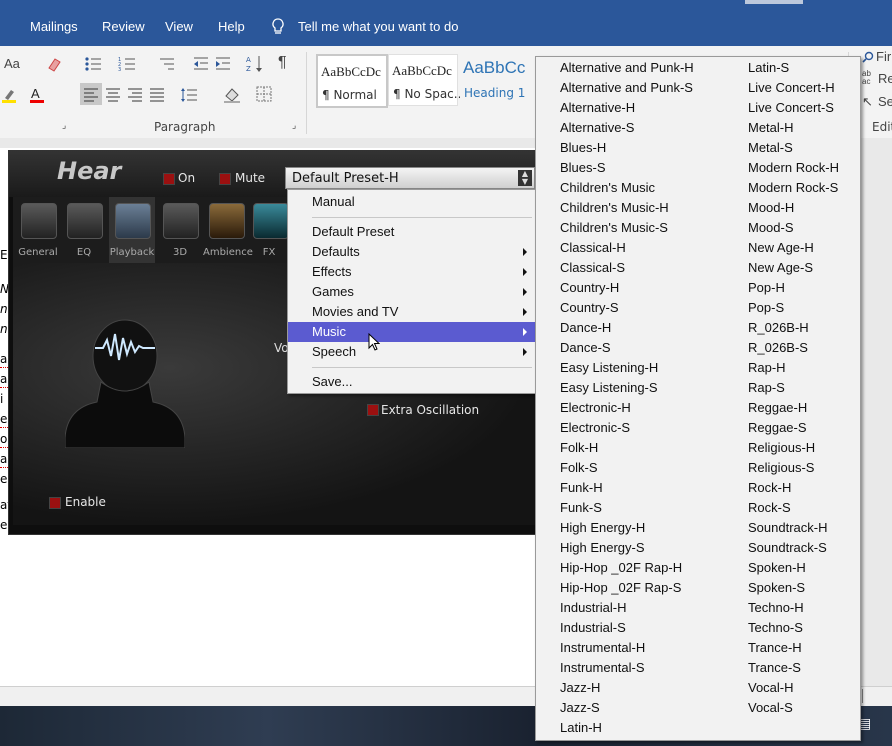 The width and height of the screenshot is (892, 746). What do you see at coordinates (766, 310) in the screenshot?
I see `music-preset-item: Pop-S` at bounding box center [766, 310].